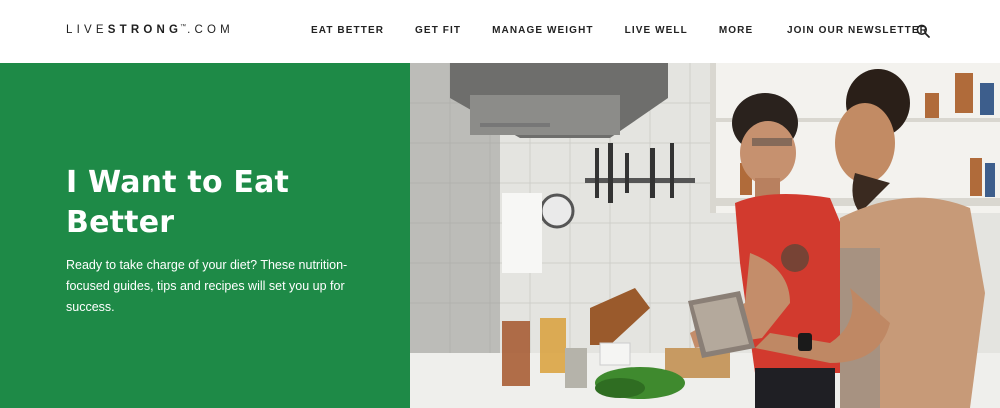 The height and width of the screenshot is (408, 1000). Describe the element at coordinates (736, 30) in the screenshot. I see `nav-item-more: MORE` at that location.